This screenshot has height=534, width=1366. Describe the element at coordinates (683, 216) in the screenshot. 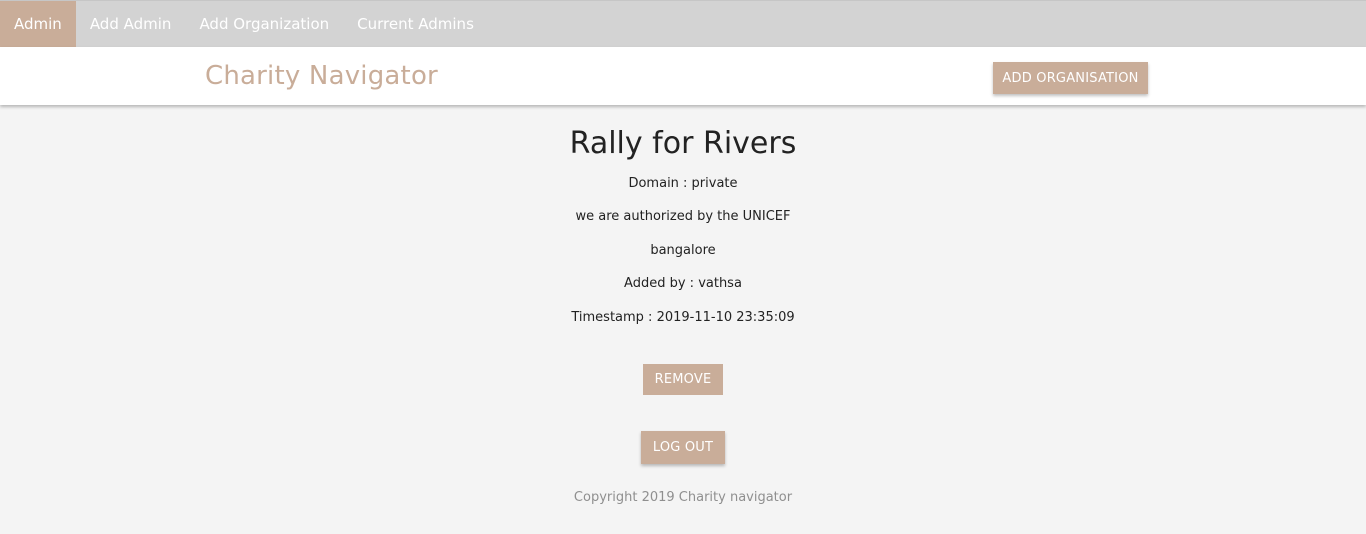

I see `organization-description: we are authorized by the UNICEF` at that location.